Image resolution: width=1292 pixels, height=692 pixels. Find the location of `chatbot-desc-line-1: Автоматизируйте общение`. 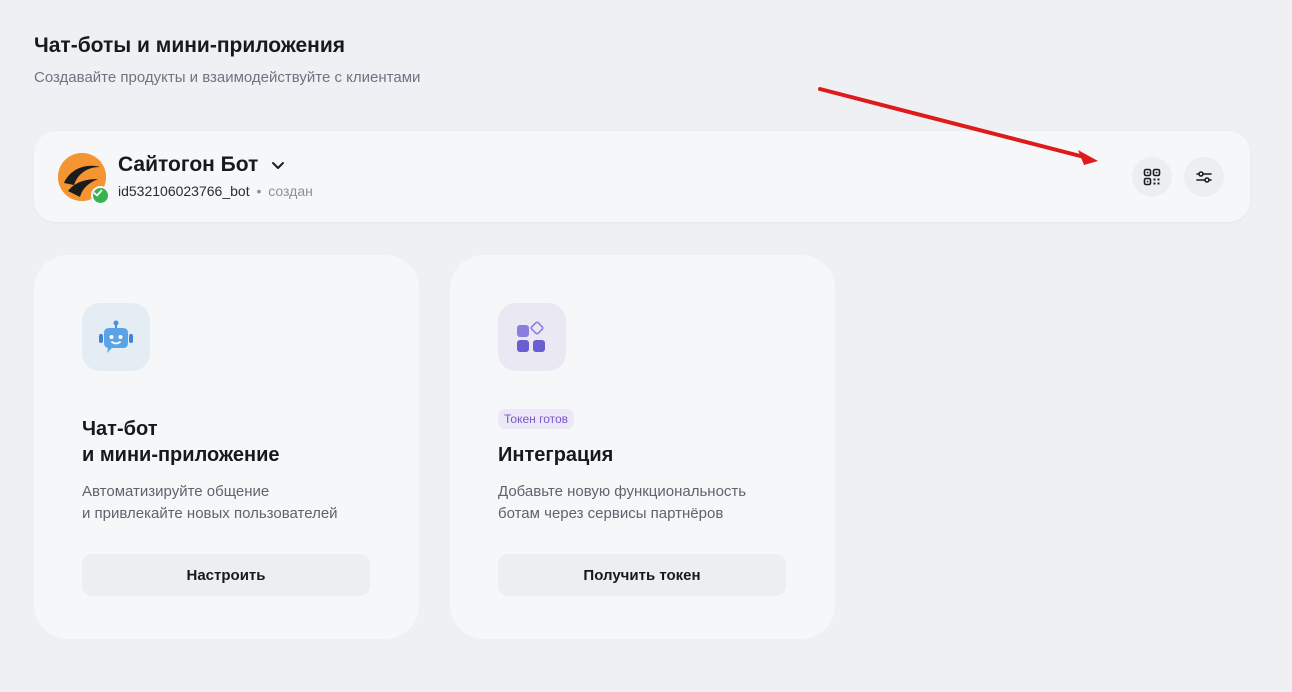

chatbot-desc-line-1: Автоматизируйте общение is located at coordinates (176, 491).